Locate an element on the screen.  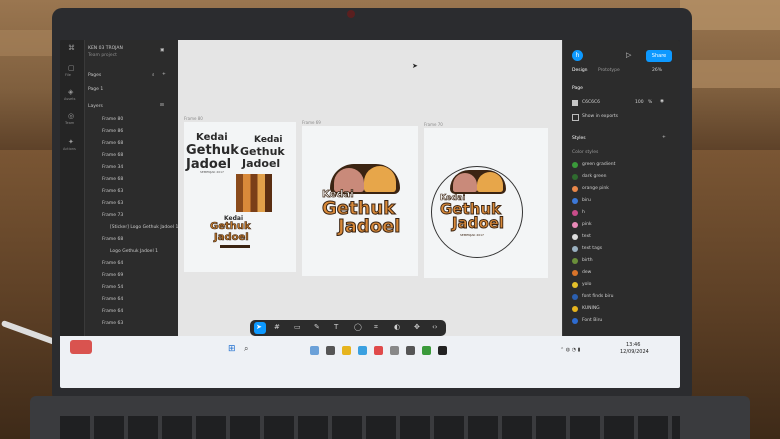
eye-icon: ◉ is located at coordinates (662, 101).